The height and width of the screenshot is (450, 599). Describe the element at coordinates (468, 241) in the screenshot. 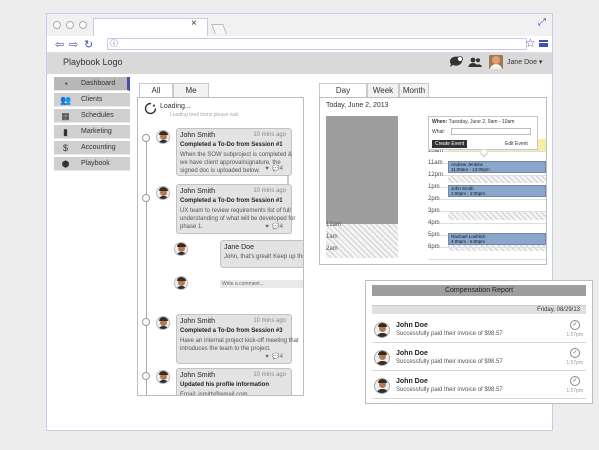

I see `event-time: 4:00pm - 5:00pm` at that location.